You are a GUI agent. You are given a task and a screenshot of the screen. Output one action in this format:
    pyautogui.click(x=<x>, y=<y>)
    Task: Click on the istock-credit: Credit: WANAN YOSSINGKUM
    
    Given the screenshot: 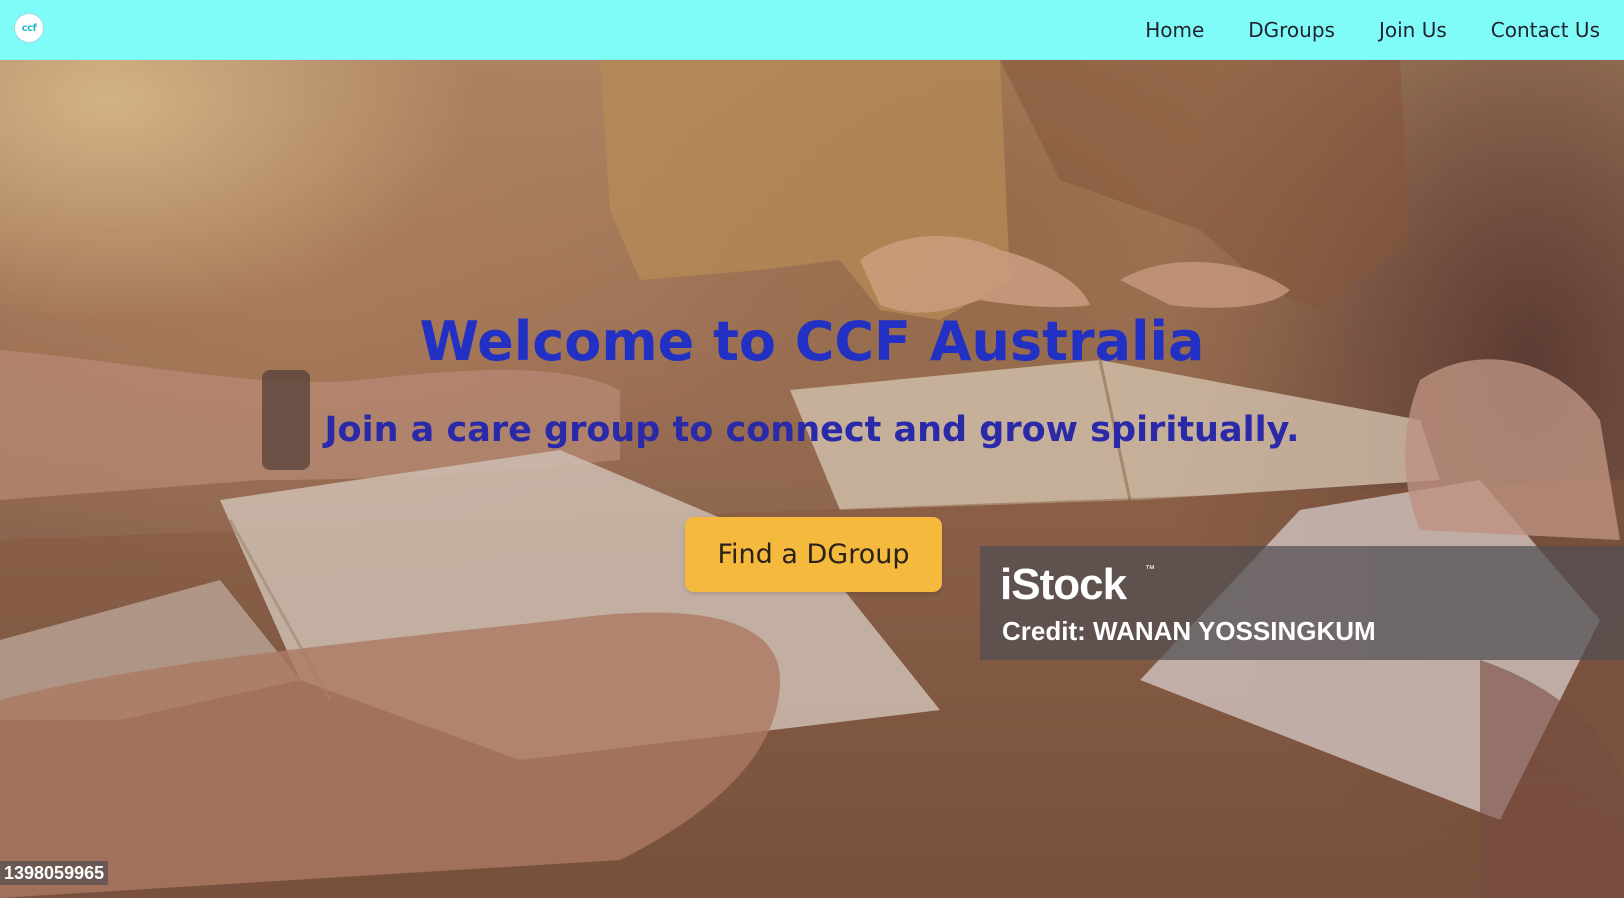 What is the action you would take?
    pyautogui.click(x=1189, y=631)
    